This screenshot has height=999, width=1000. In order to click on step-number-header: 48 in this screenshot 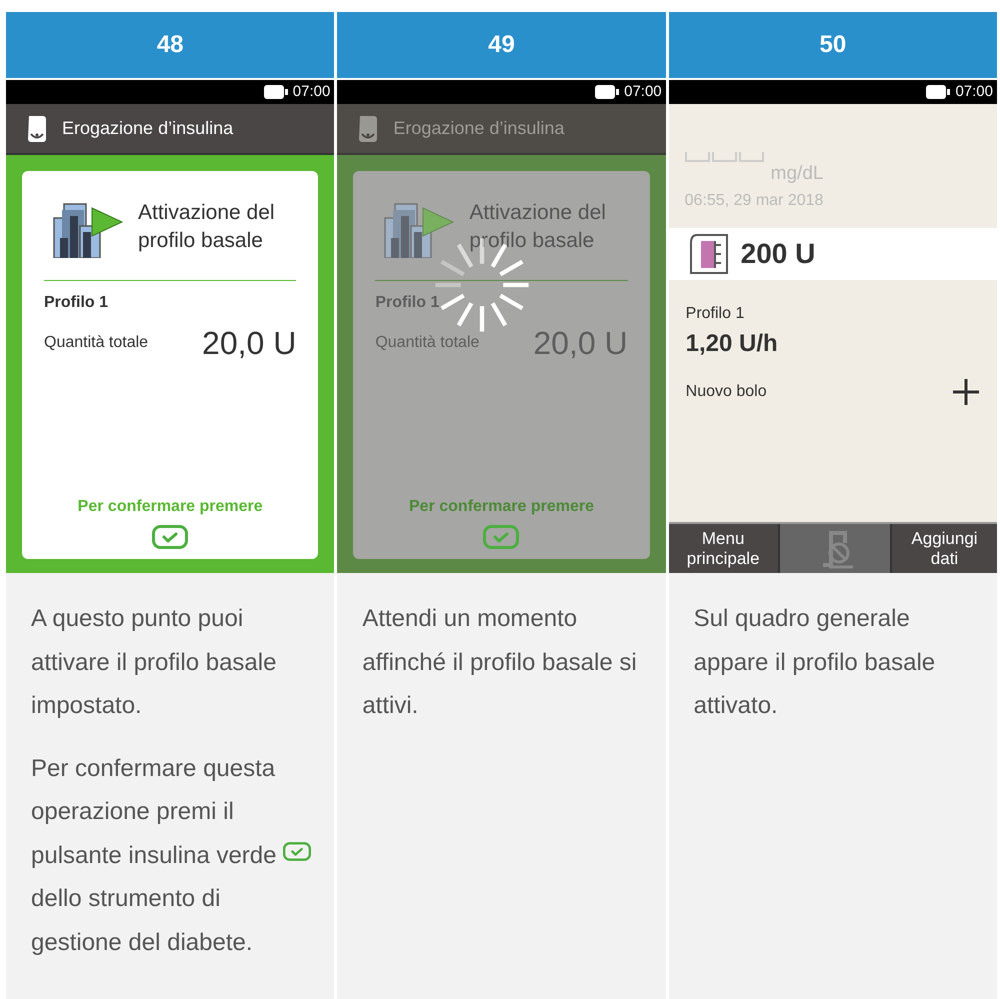, I will do `click(170, 45)`.